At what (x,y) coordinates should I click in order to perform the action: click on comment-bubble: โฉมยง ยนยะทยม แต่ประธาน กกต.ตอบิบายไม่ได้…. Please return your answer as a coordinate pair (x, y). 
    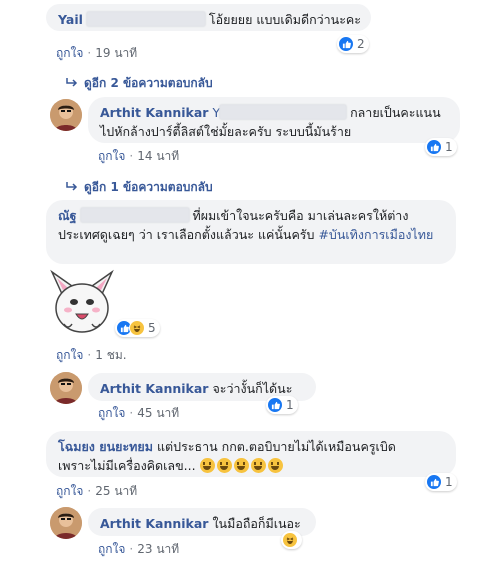
    Looking at the image, I should click on (251, 454).